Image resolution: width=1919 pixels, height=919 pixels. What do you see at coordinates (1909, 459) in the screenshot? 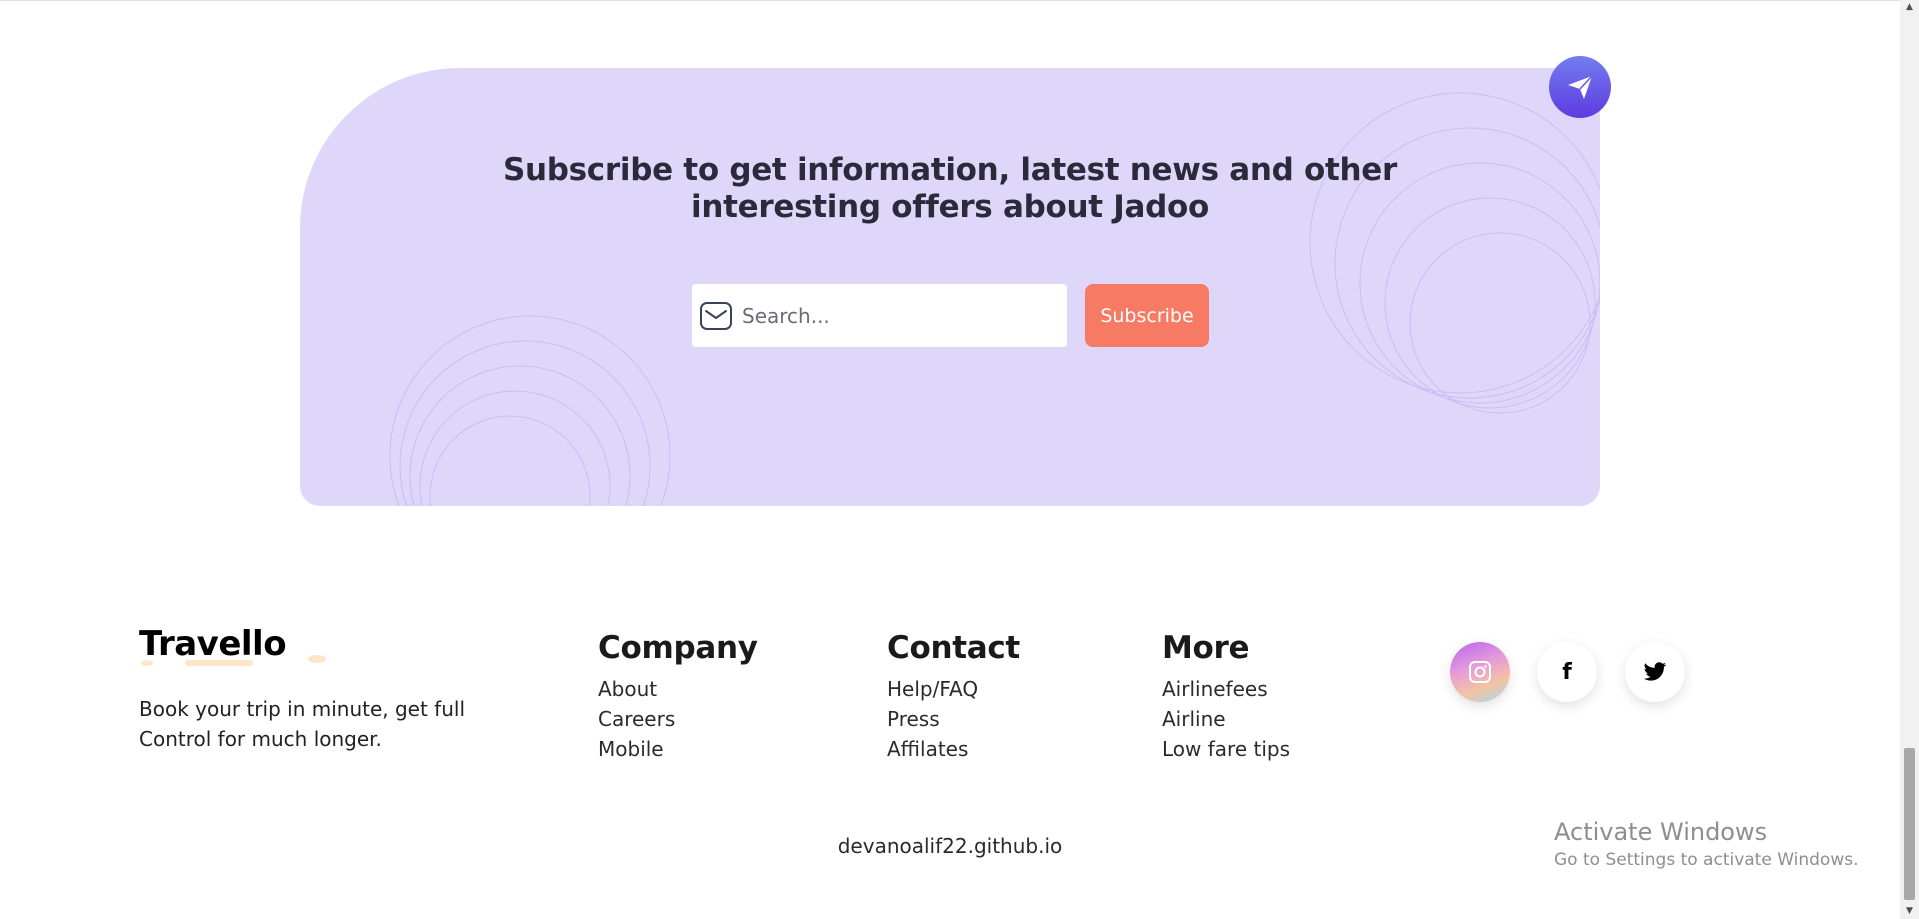
I see `page-scrollbar: ▲ ▼` at bounding box center [1909, 459].